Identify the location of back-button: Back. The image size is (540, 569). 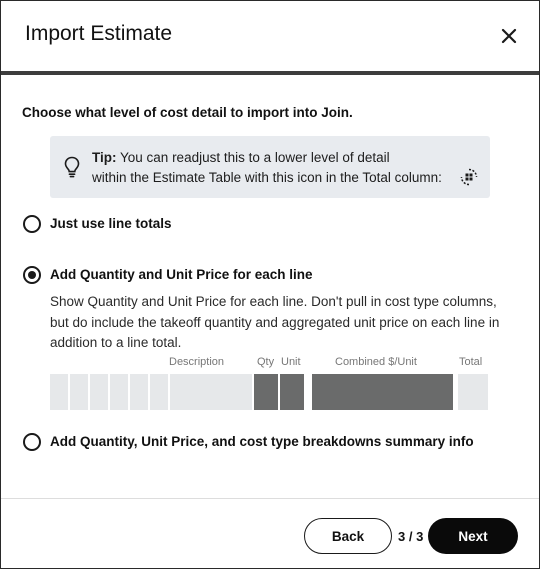
(348, 536).